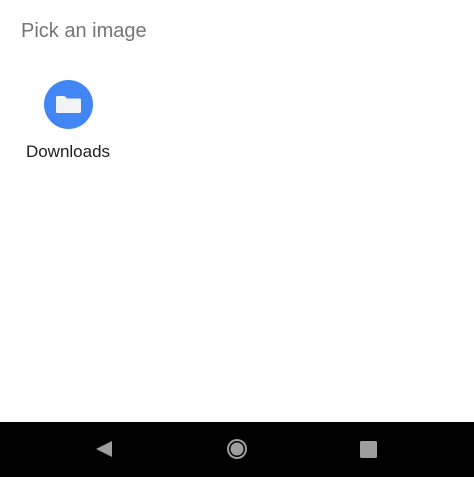 Image resolution: width=474 pixels, height=477 pixels. I want to click on app-item-downloads: Downloads, so click(68, 123).